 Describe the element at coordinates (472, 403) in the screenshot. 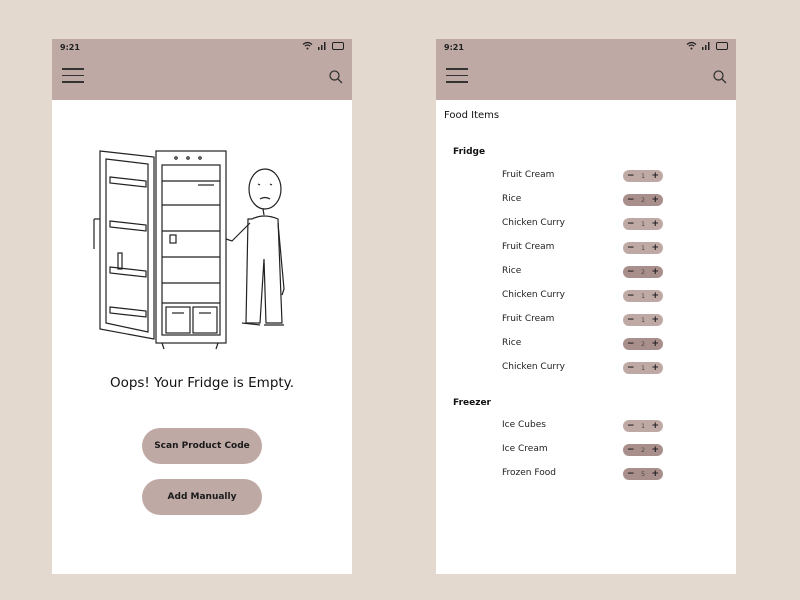

I see `group-label-freezer: Freezer` at that location.